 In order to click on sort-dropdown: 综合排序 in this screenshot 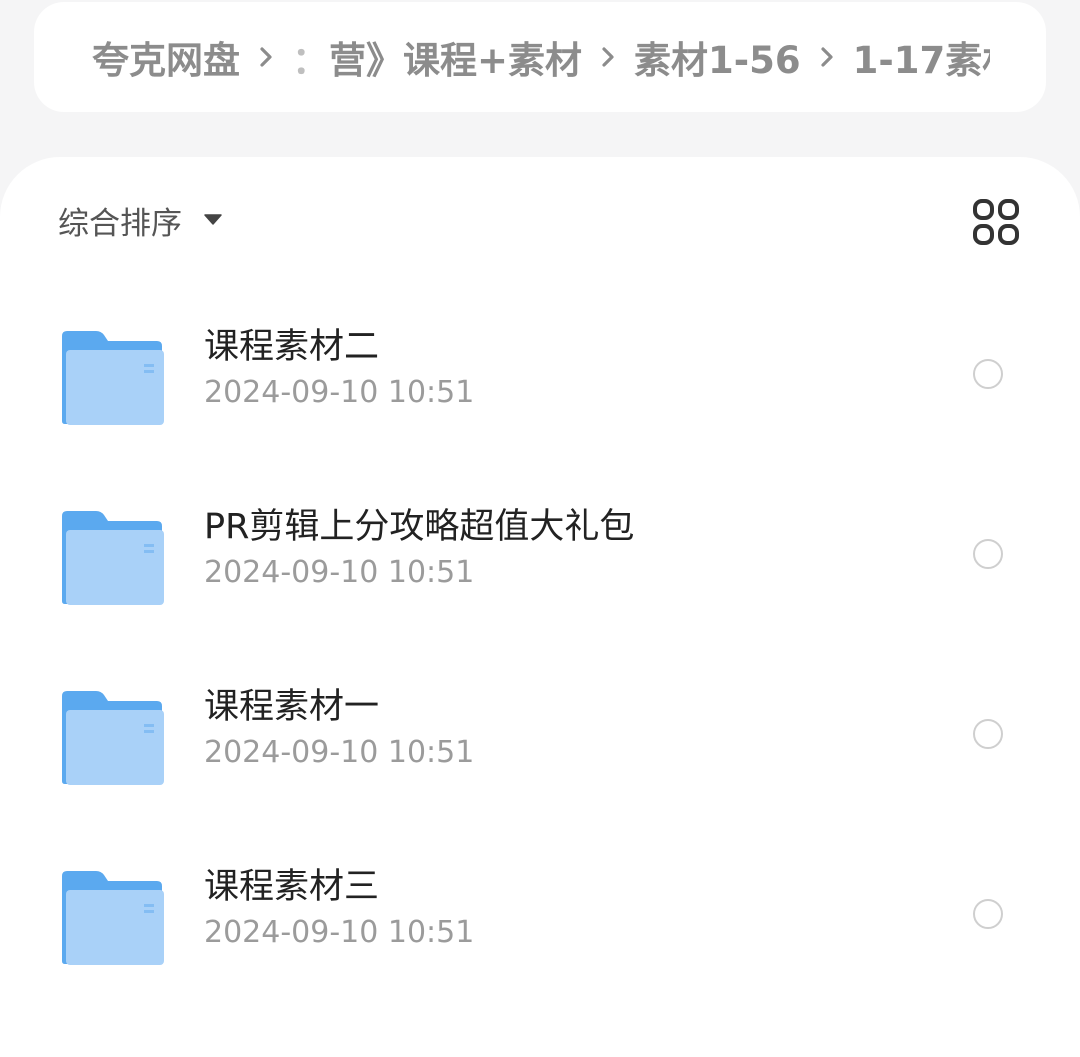, I will do `click(140, 221)`.